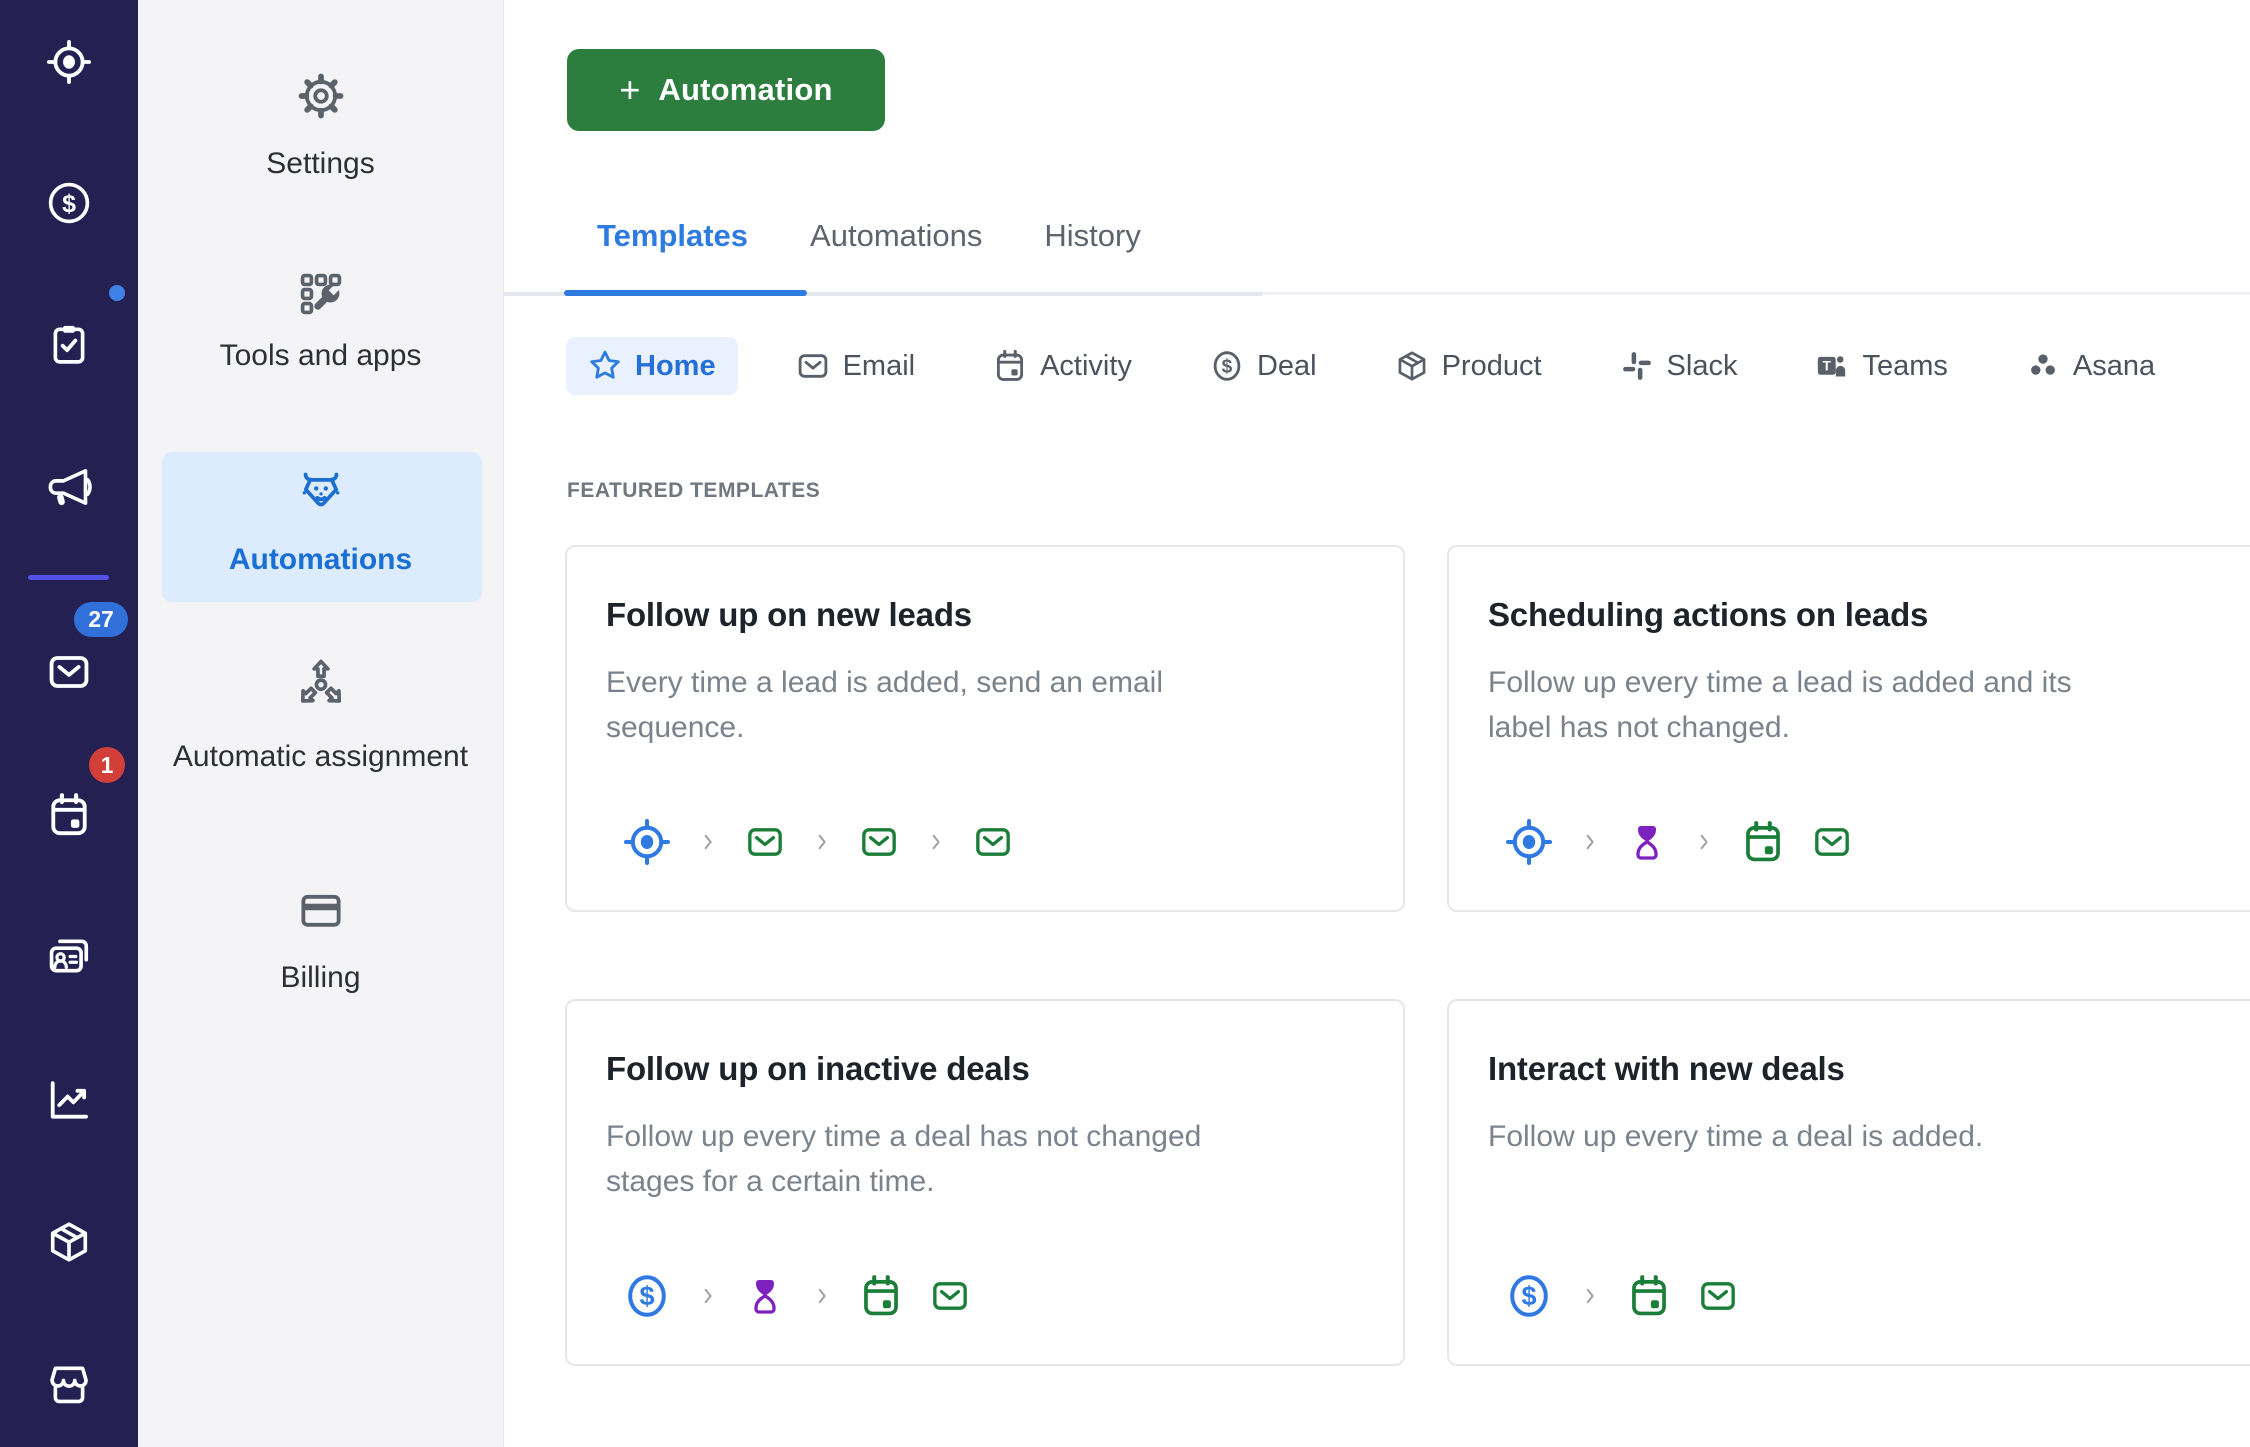 This screenshot has height=1447, width=2250. What do you see at coordinates (1708, 614) in the screenshot?
I see `template-card-title: Scheduling actions on leads` at bounding box center [1708, 614].